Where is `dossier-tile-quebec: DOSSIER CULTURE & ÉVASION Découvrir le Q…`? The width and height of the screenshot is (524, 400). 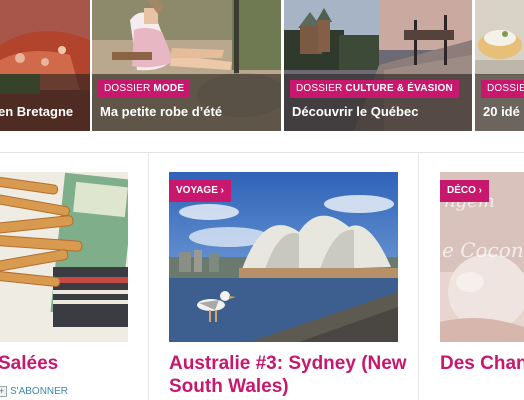
dossier-tile-quebec: DOSSIER CULTURE & ÉVASION Découvrir le Q… is located at coordinates (378, 65).